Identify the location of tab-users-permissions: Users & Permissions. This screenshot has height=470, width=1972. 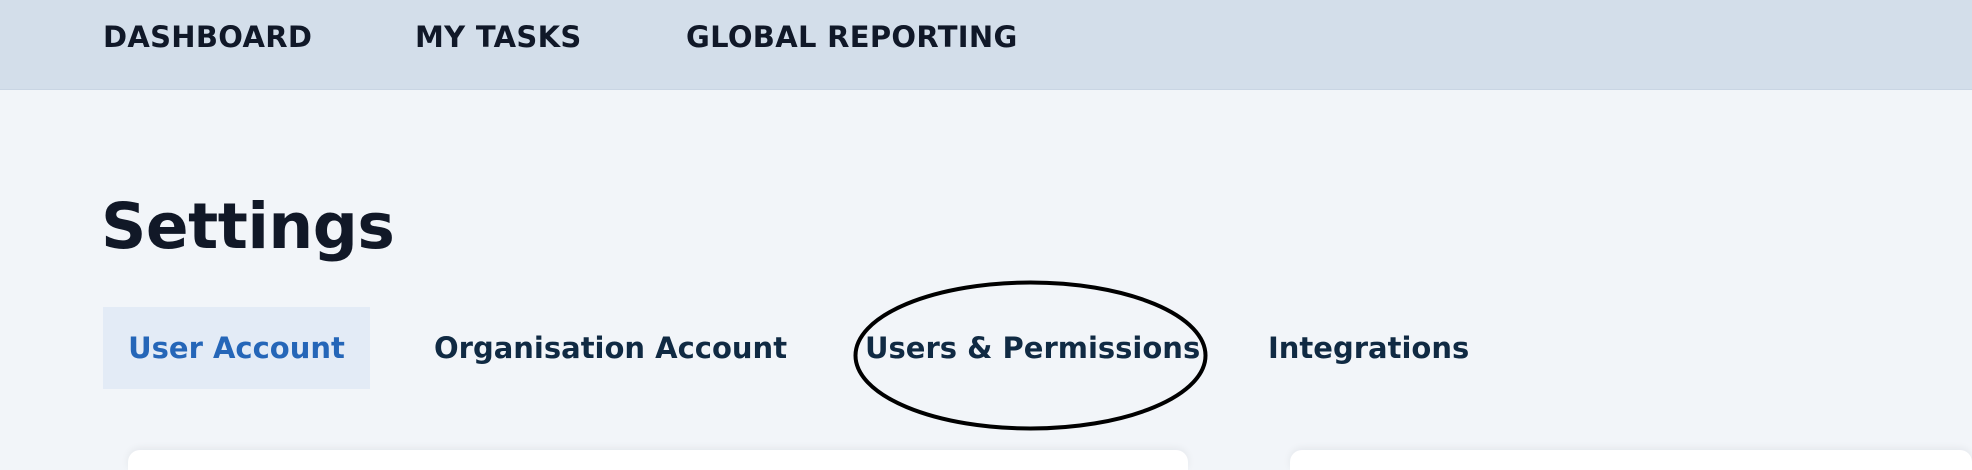
(1032, 348).